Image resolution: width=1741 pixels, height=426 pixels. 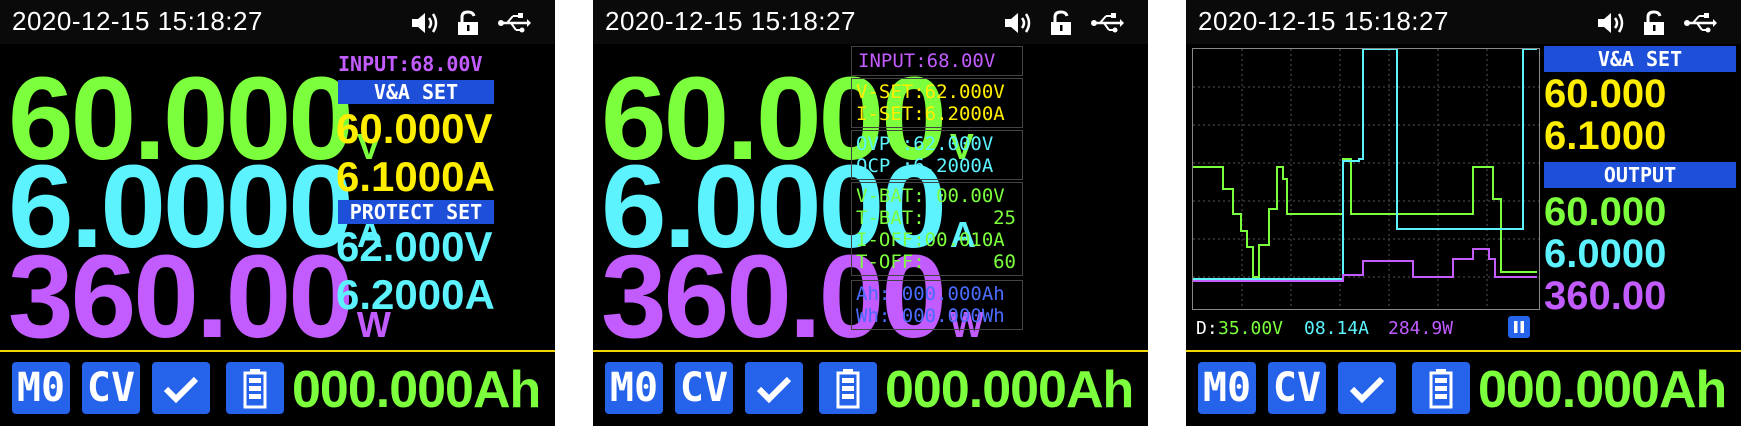 I want to click on trend-graph, so click(x=1366, y=179).